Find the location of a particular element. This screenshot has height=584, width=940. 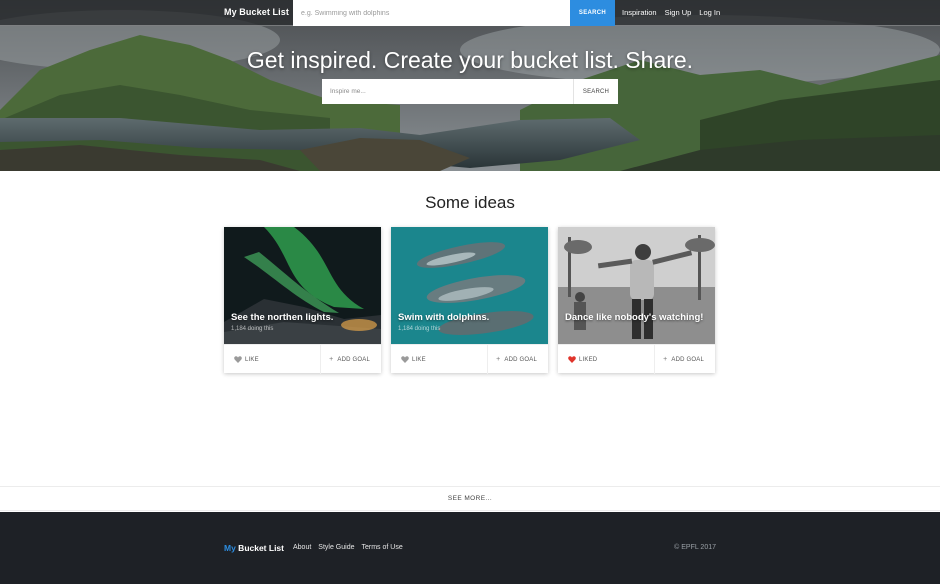

nav-links: Inspiration Sign Up Log In is located at coordinates (671, 12).